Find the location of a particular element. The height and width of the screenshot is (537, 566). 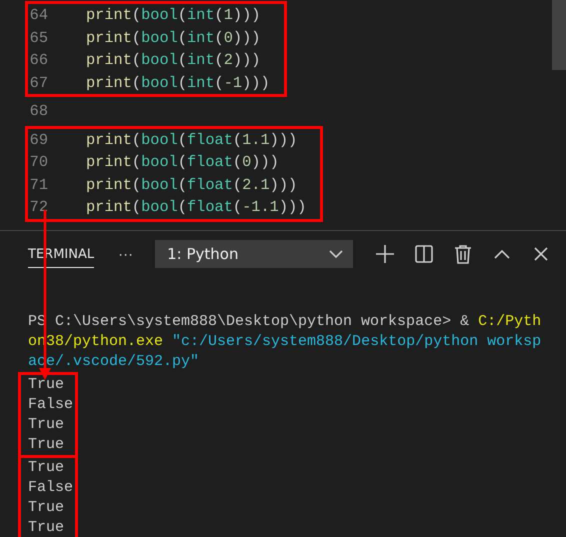

line-number: 66 is located at coordinates (38, 60).